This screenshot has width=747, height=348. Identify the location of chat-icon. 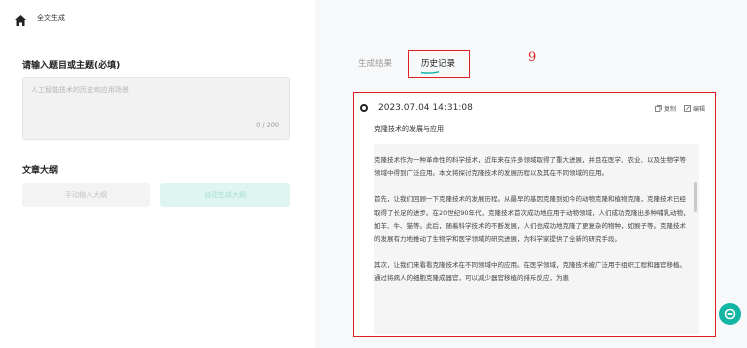
(730, 314).